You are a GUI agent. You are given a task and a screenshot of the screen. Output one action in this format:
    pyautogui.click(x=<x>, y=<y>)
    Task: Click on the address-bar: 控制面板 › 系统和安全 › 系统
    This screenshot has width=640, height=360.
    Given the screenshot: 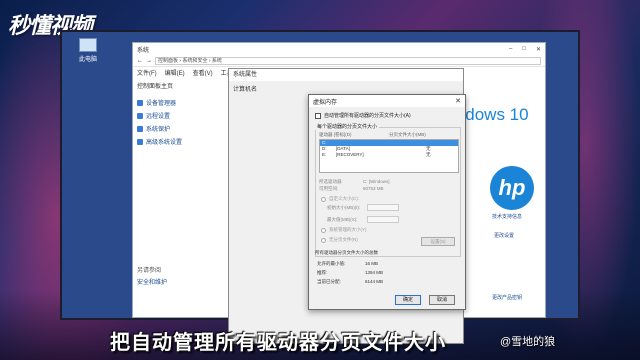 What is the action you would take?
    pyautogui.click(x=348, y=60)
    